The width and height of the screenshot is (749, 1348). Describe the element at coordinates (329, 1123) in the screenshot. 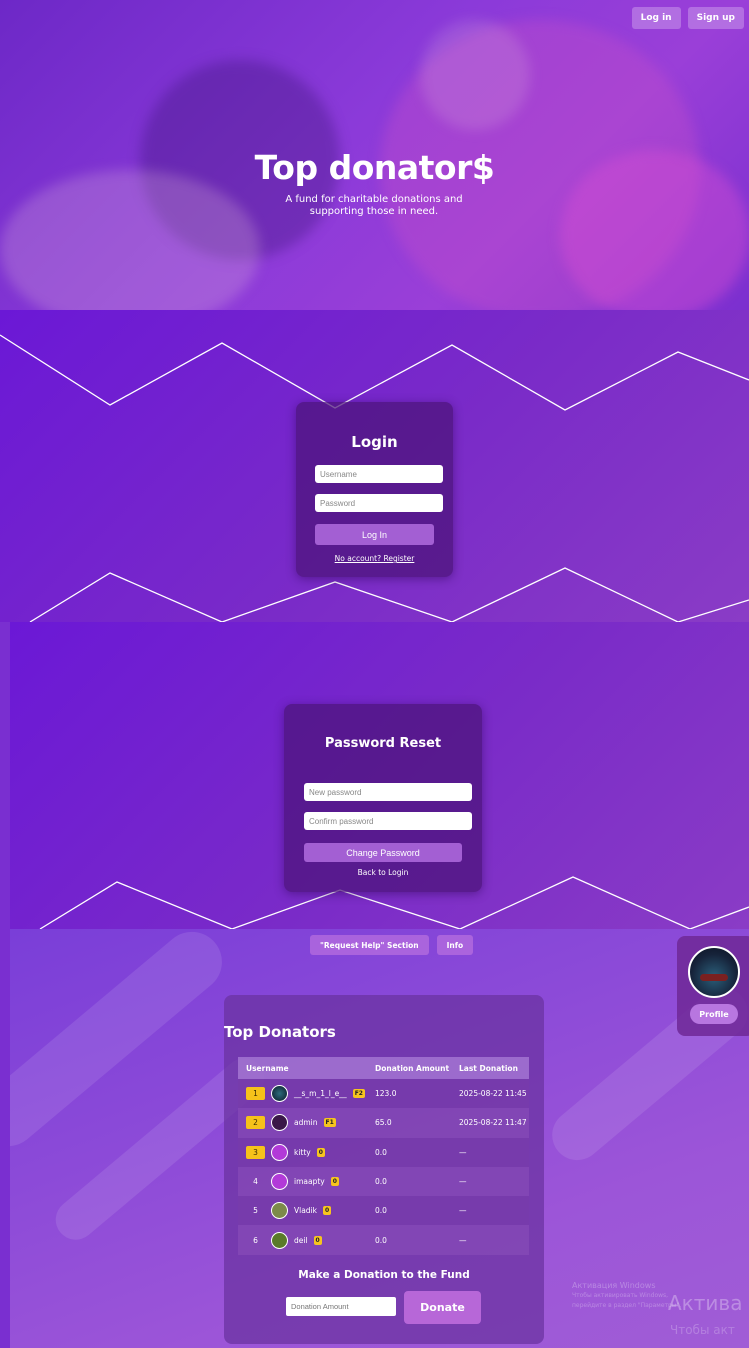

I see `level-badge: F1` at that location.